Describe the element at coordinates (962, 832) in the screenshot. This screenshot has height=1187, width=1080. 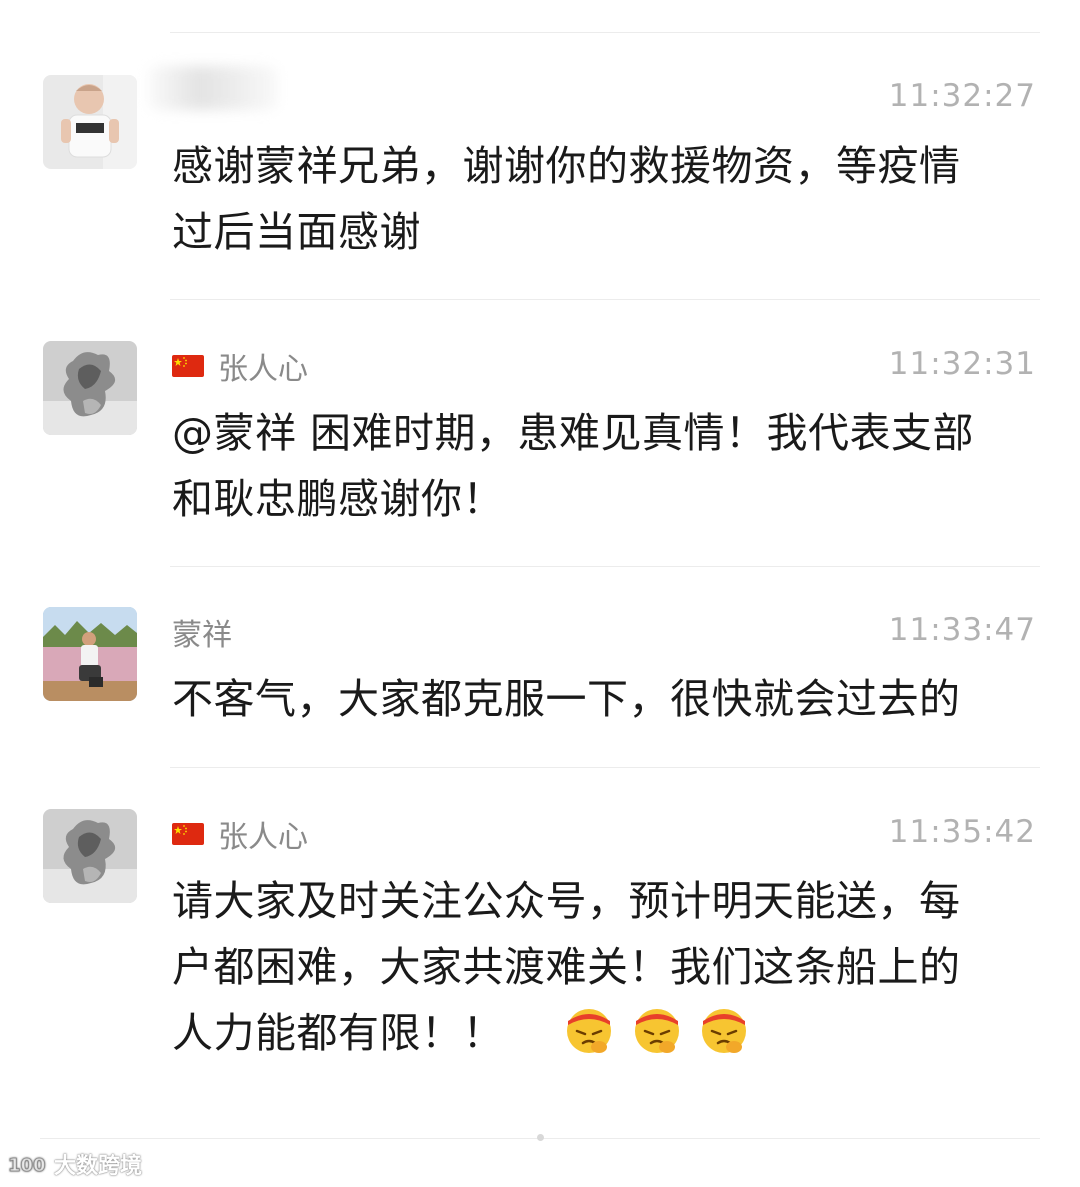
I see `message-time: 11:35:42` at that location.